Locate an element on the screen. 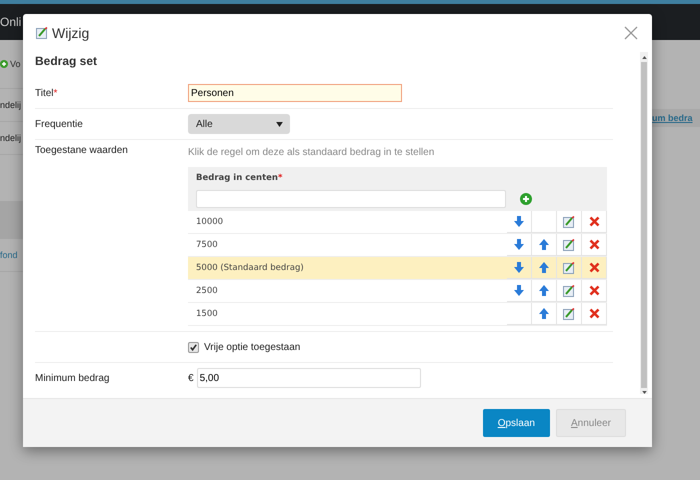 The width and height of the screenshot is (700, 480). add-icon is located at coordinates (526, 199).